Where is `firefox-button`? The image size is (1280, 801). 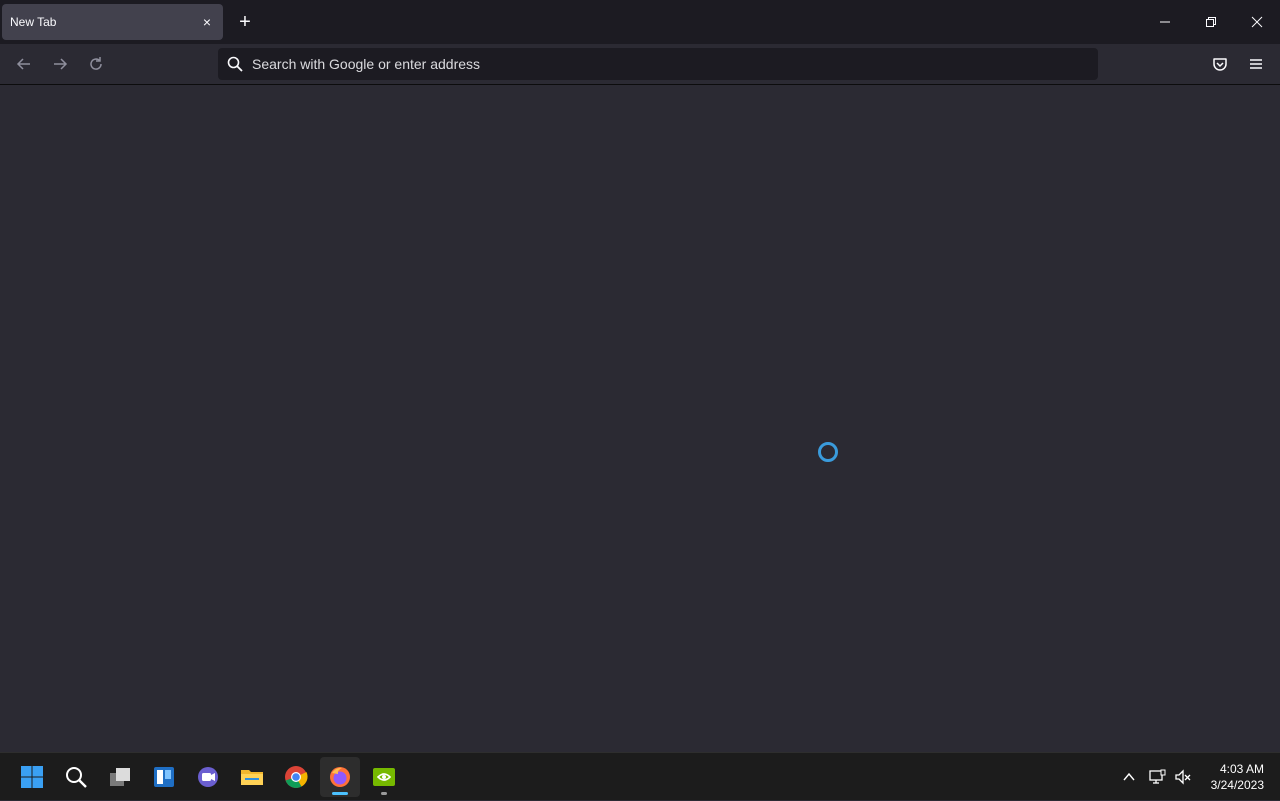 firefox-button is located at coordinates (340, 777).